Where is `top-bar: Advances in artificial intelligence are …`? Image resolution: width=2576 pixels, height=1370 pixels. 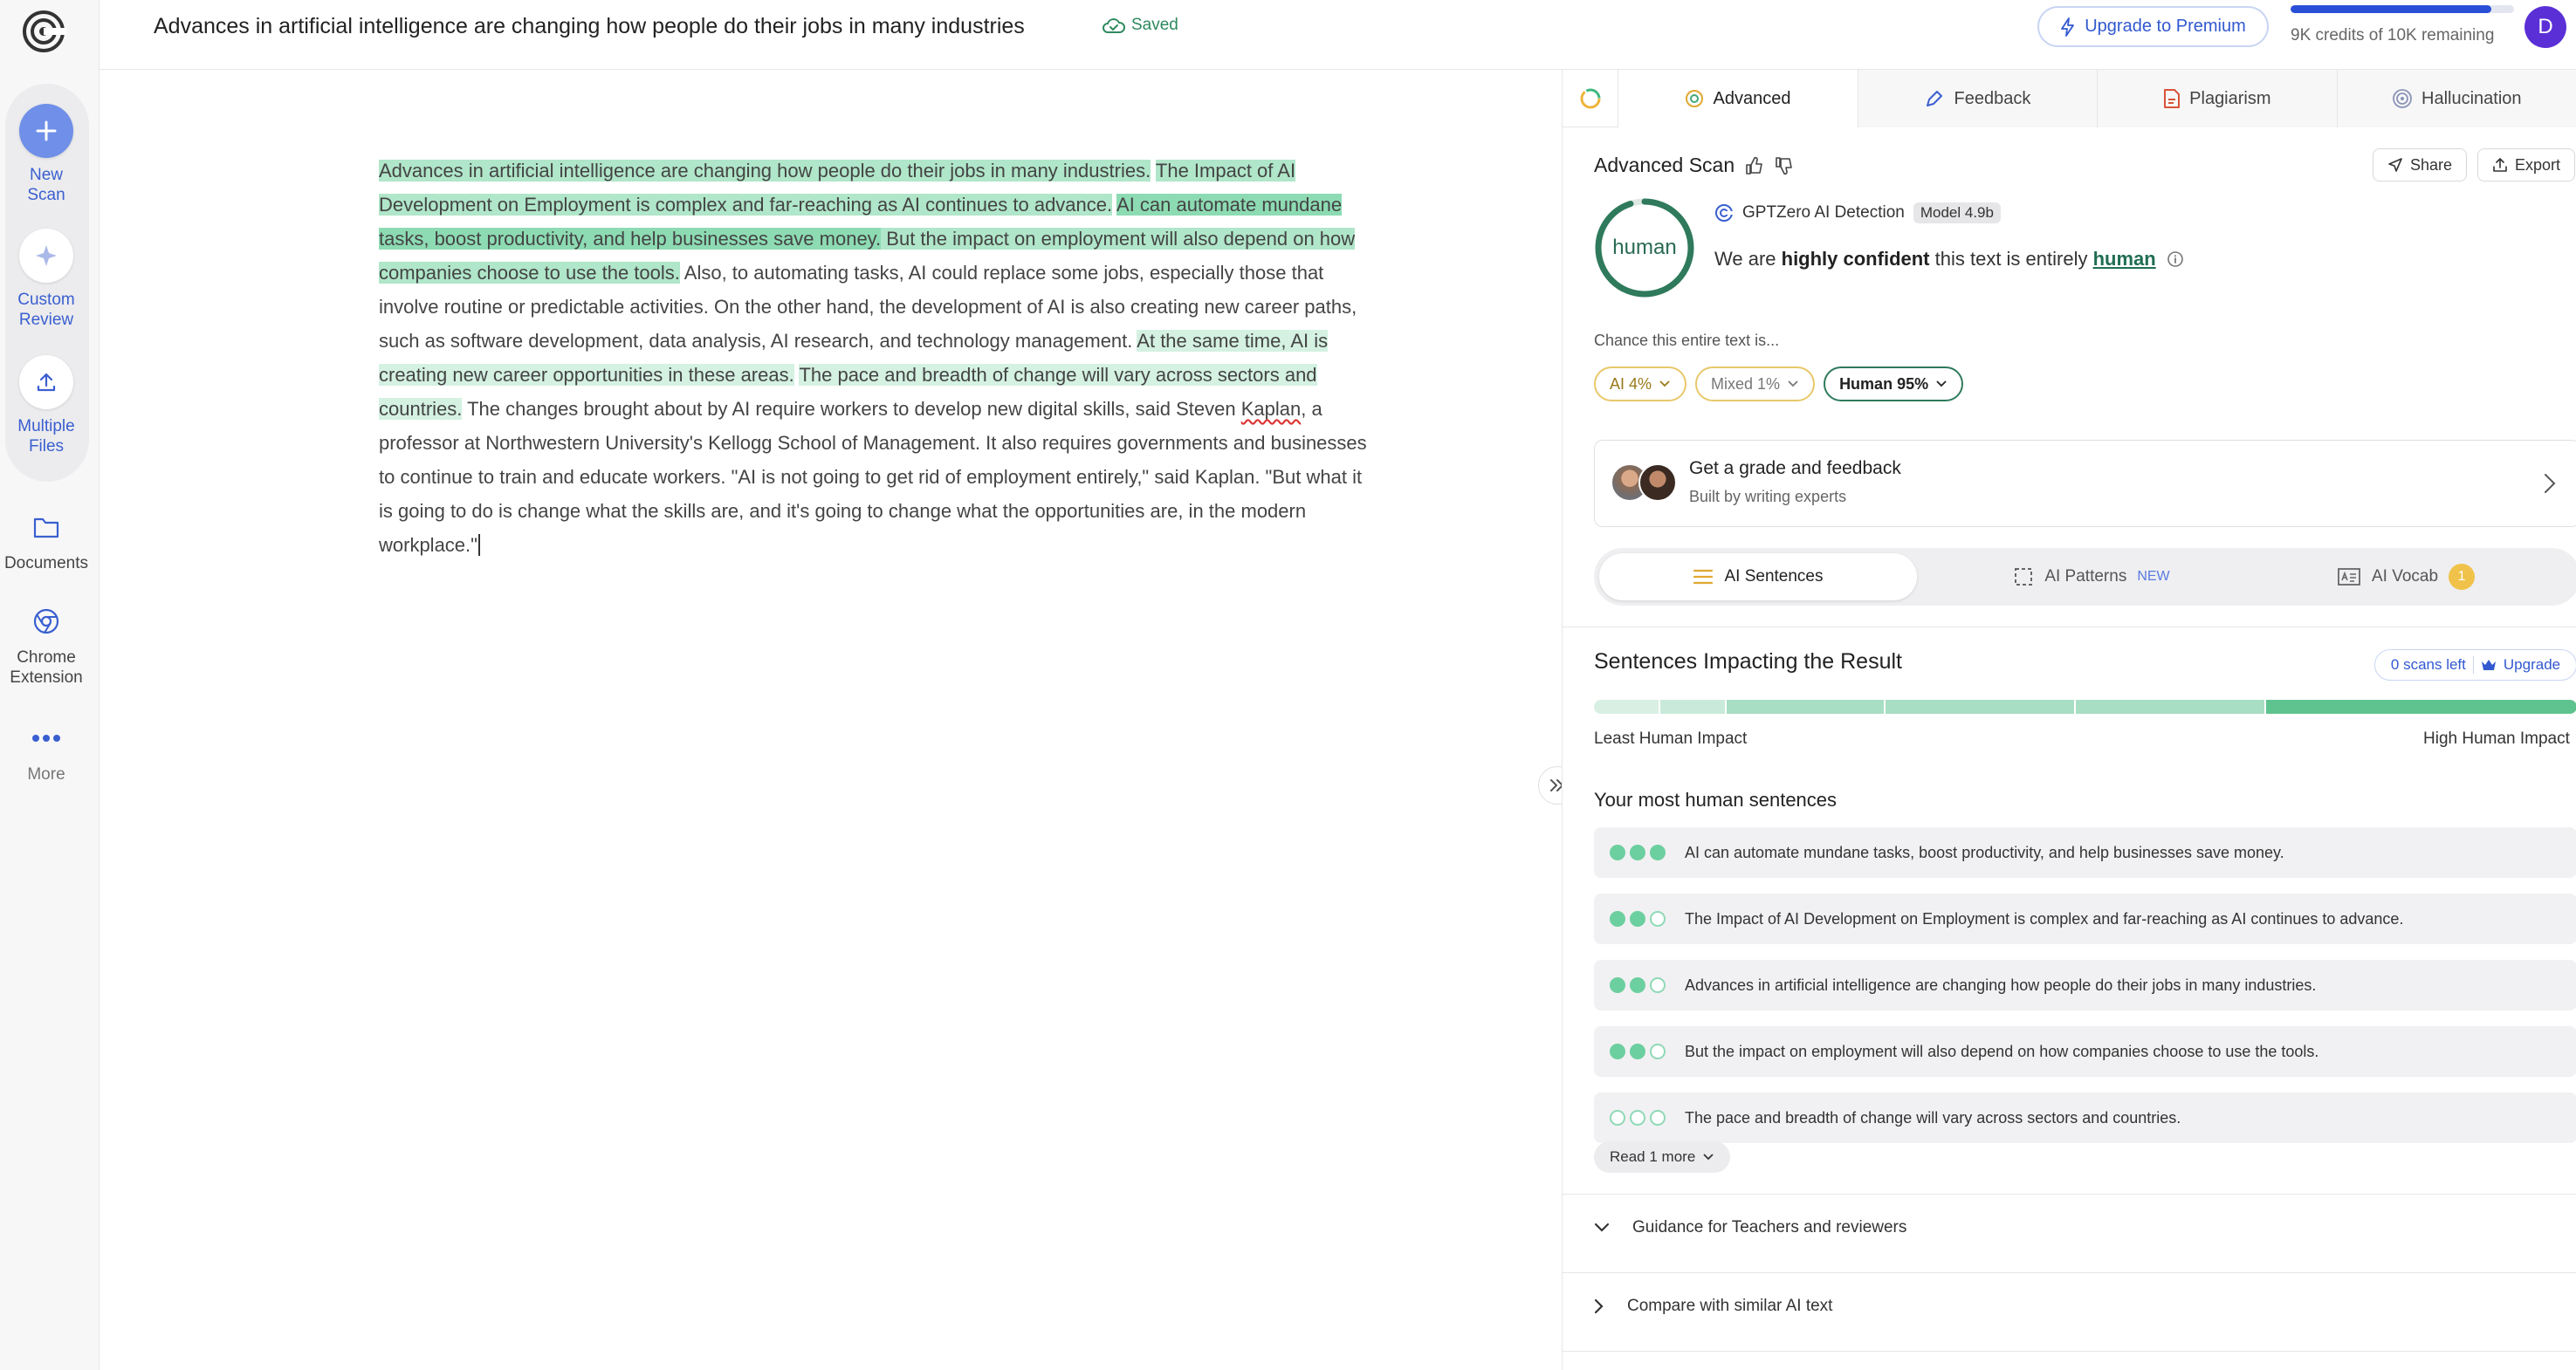
top-bar: Advances in artificial intelligence are … is located at coordinates (1338, 35).